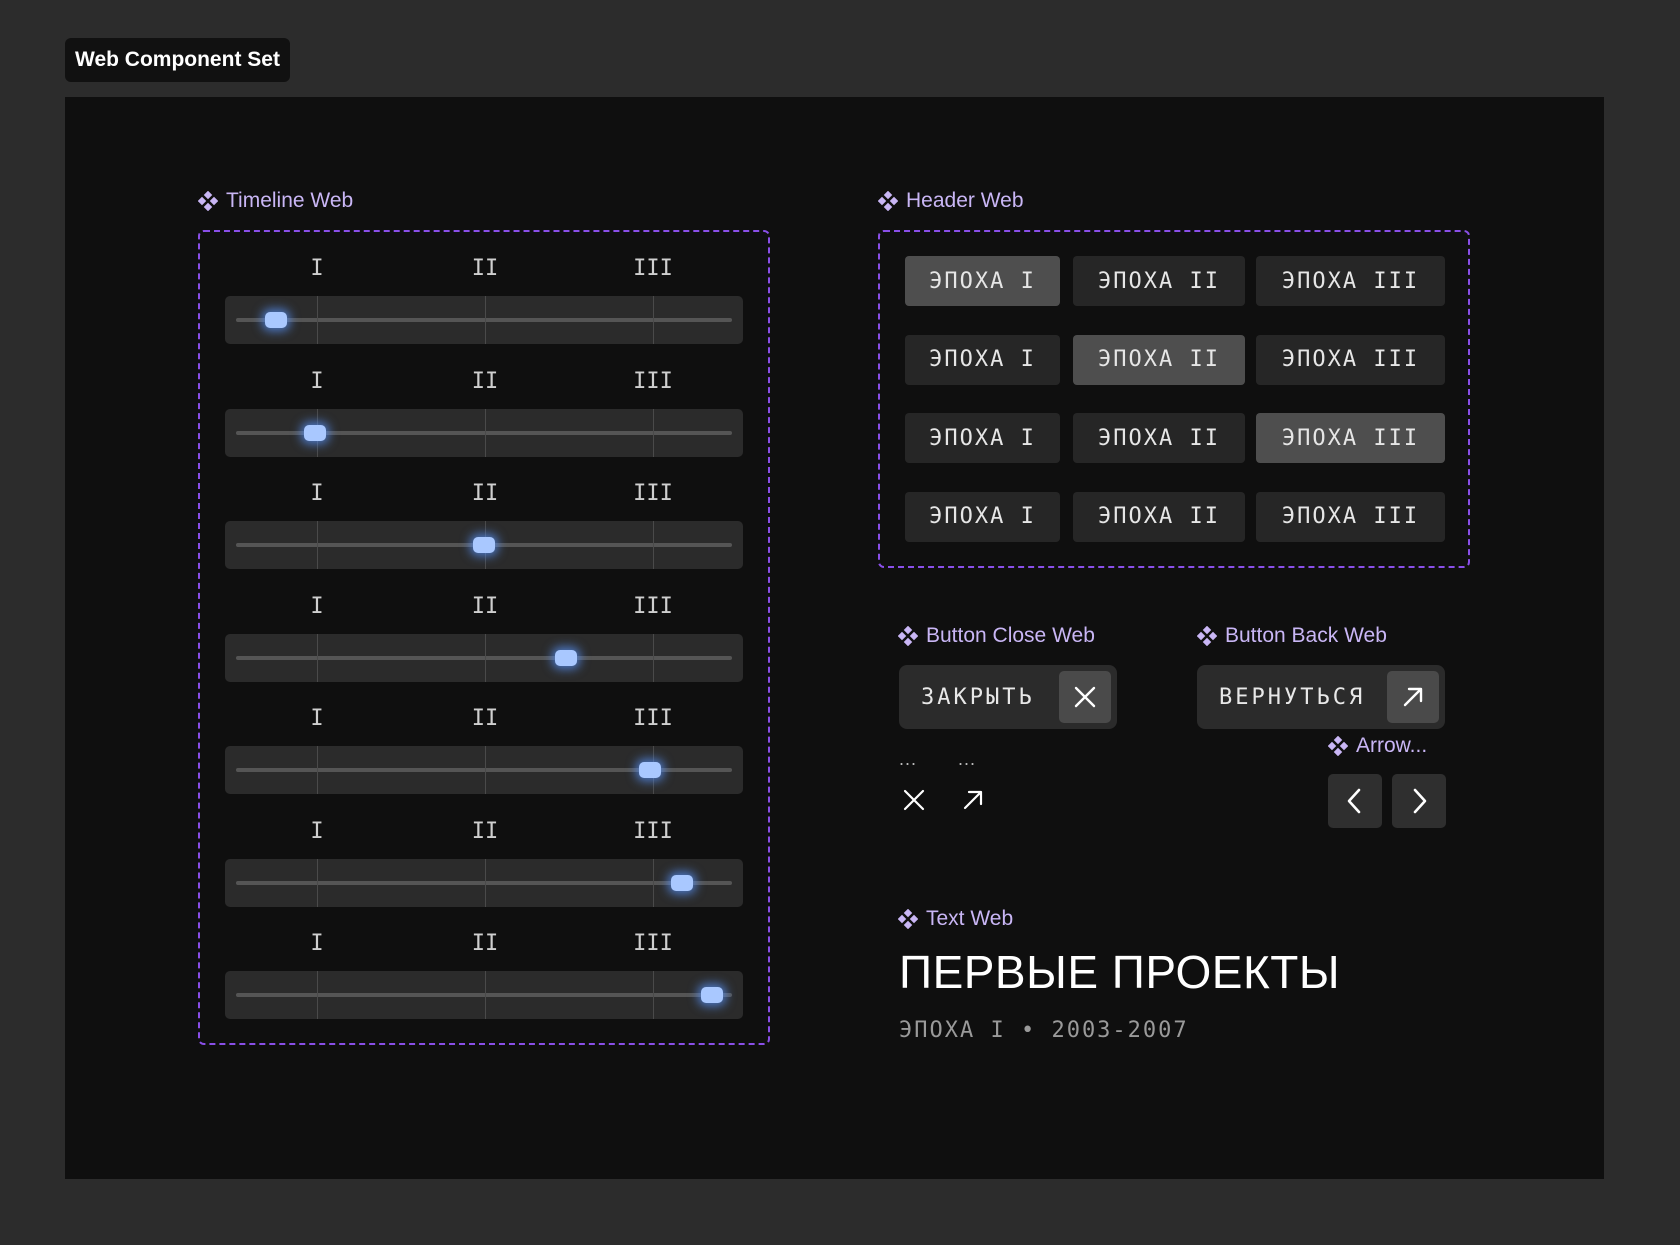 The image size is (1680, 1245). Describe the element at coordinates (978, 697) in the screenshot. I see `close-button-text: ЗАКРЫТЬ` at that location.